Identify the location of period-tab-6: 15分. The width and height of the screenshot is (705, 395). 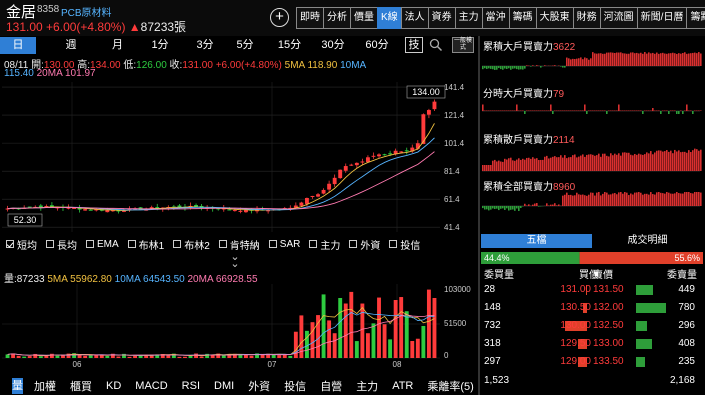
(289, 45).